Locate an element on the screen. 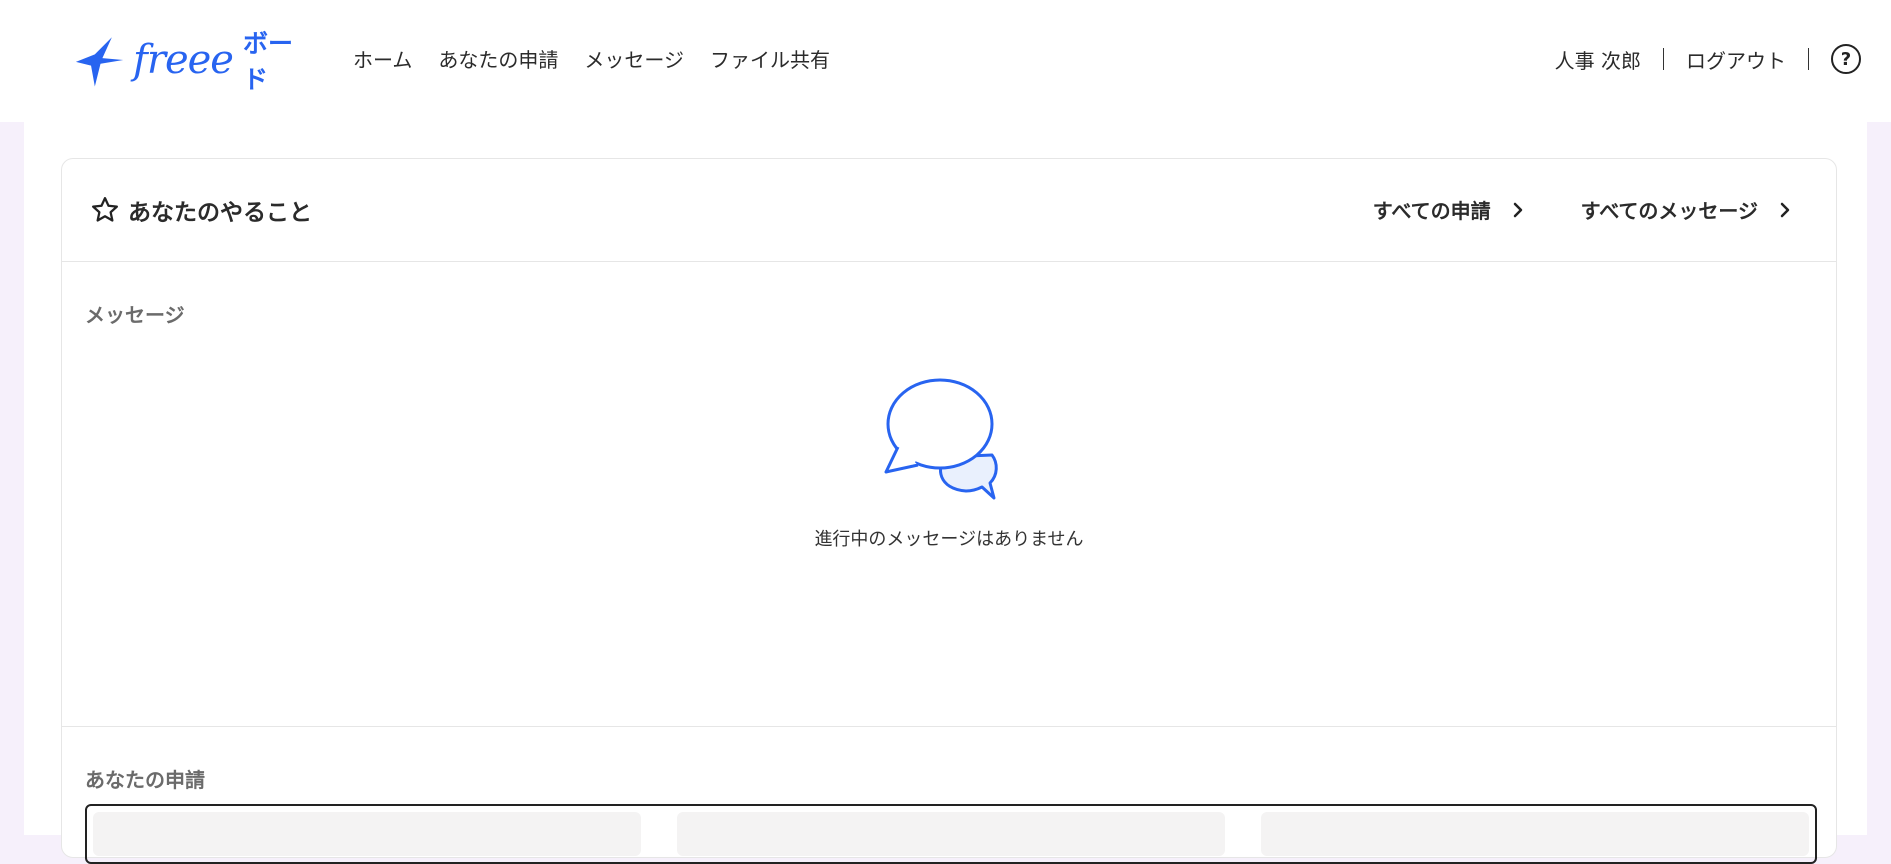 Image resolution: width=1891 pixels, height=864 pixels. section-divider is located at coordinates (949, 726).